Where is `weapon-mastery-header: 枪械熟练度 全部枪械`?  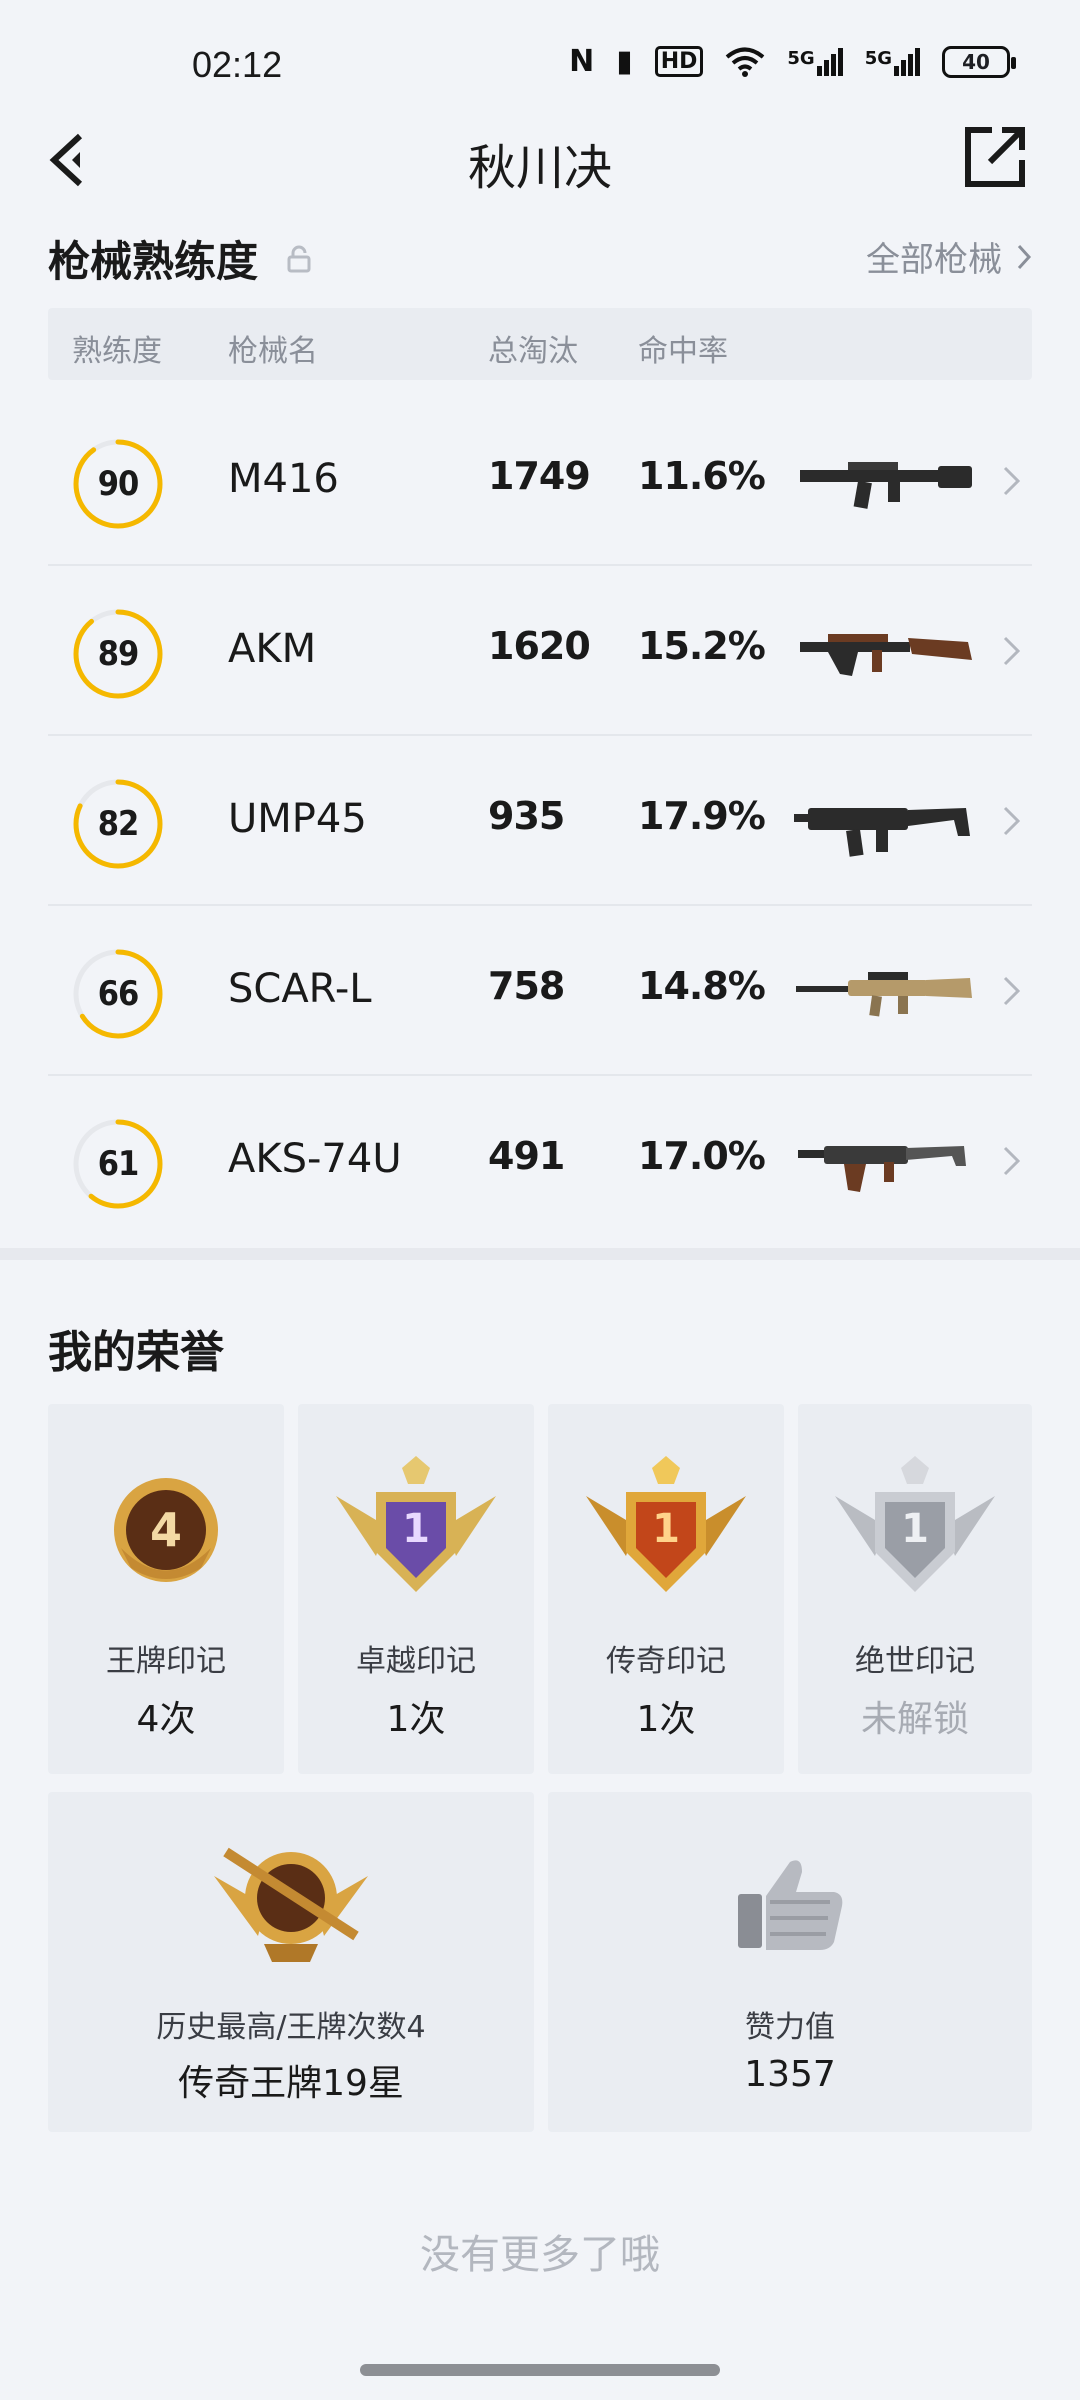
weapon-mastery-header: 枪械熟练度 全部枪械 is located at coordinates (540, 258).